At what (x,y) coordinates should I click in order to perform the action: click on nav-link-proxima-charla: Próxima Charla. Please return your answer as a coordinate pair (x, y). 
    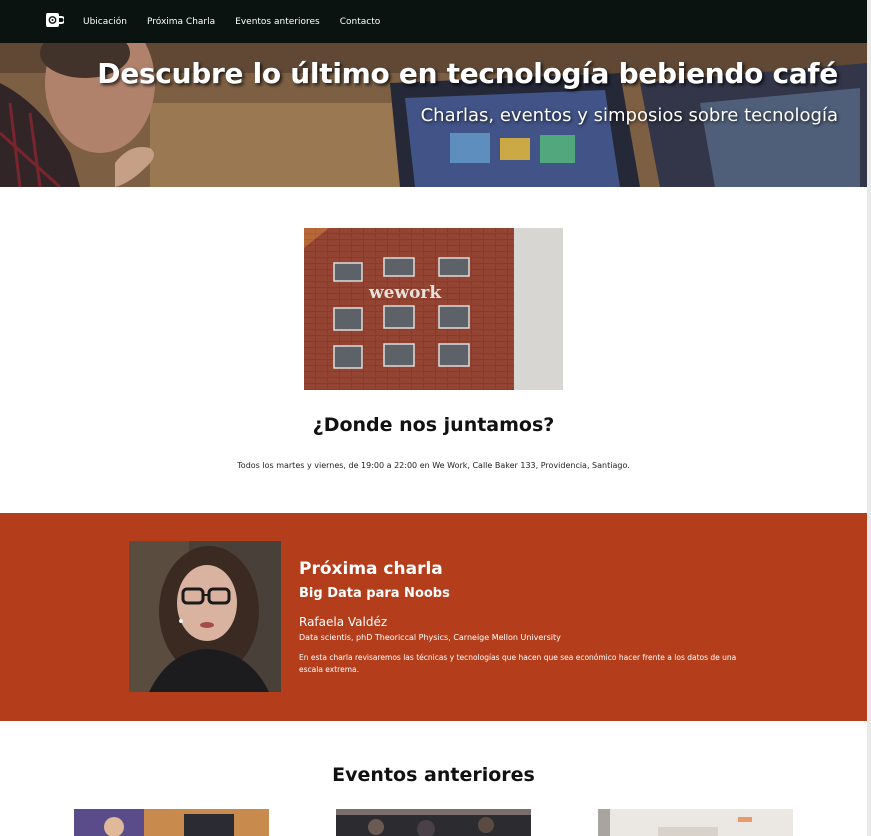
    Looking at the image, I should click on (181, 22).